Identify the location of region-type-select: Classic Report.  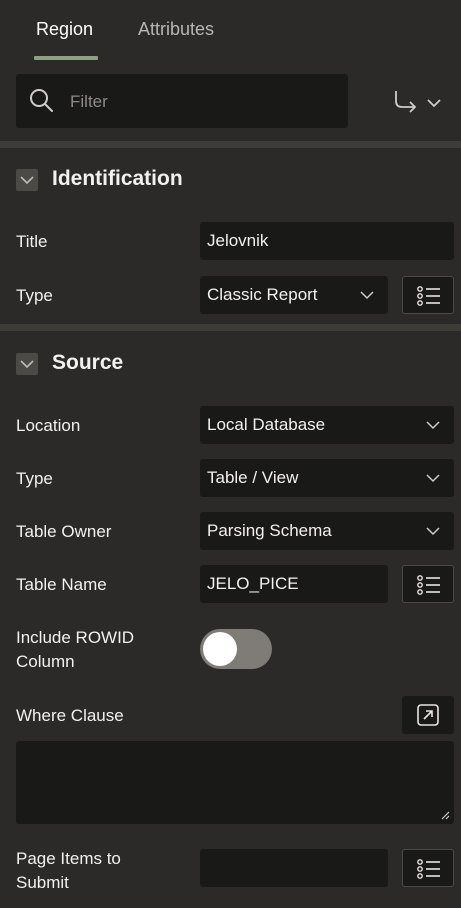
(294, 295).